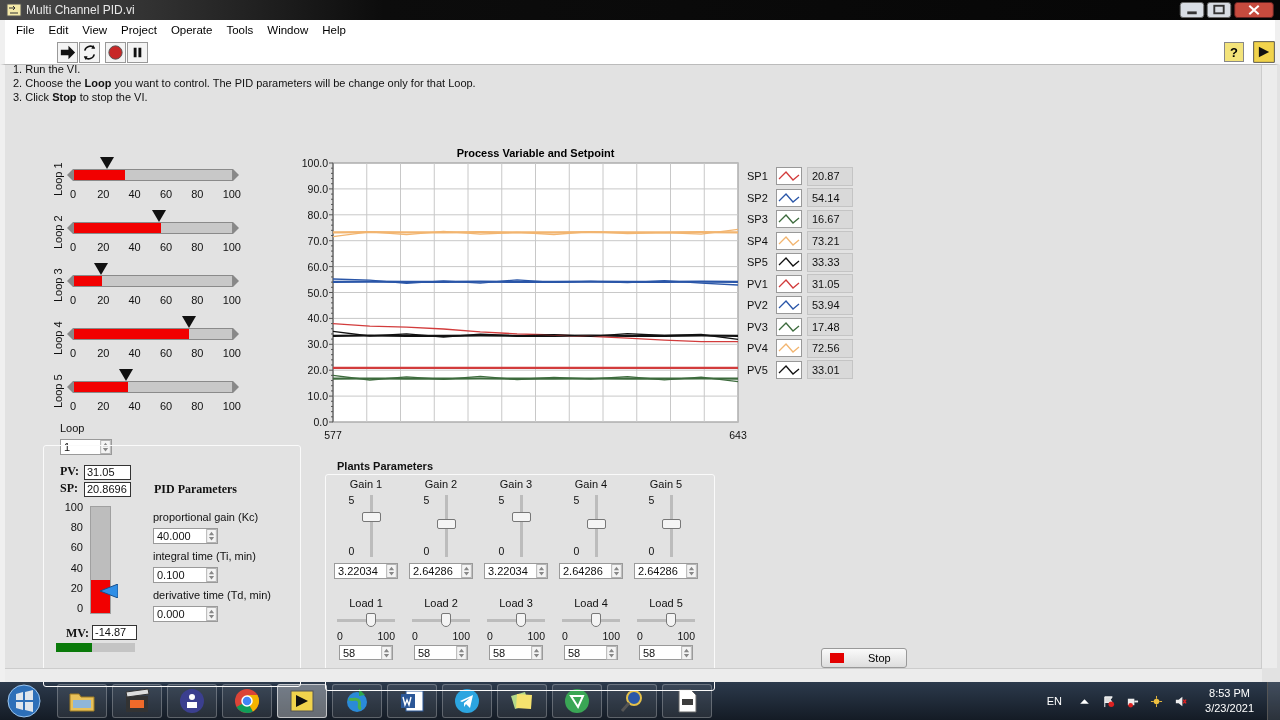  I want to click on indicator-display: 20.8696, so click(107, 489).